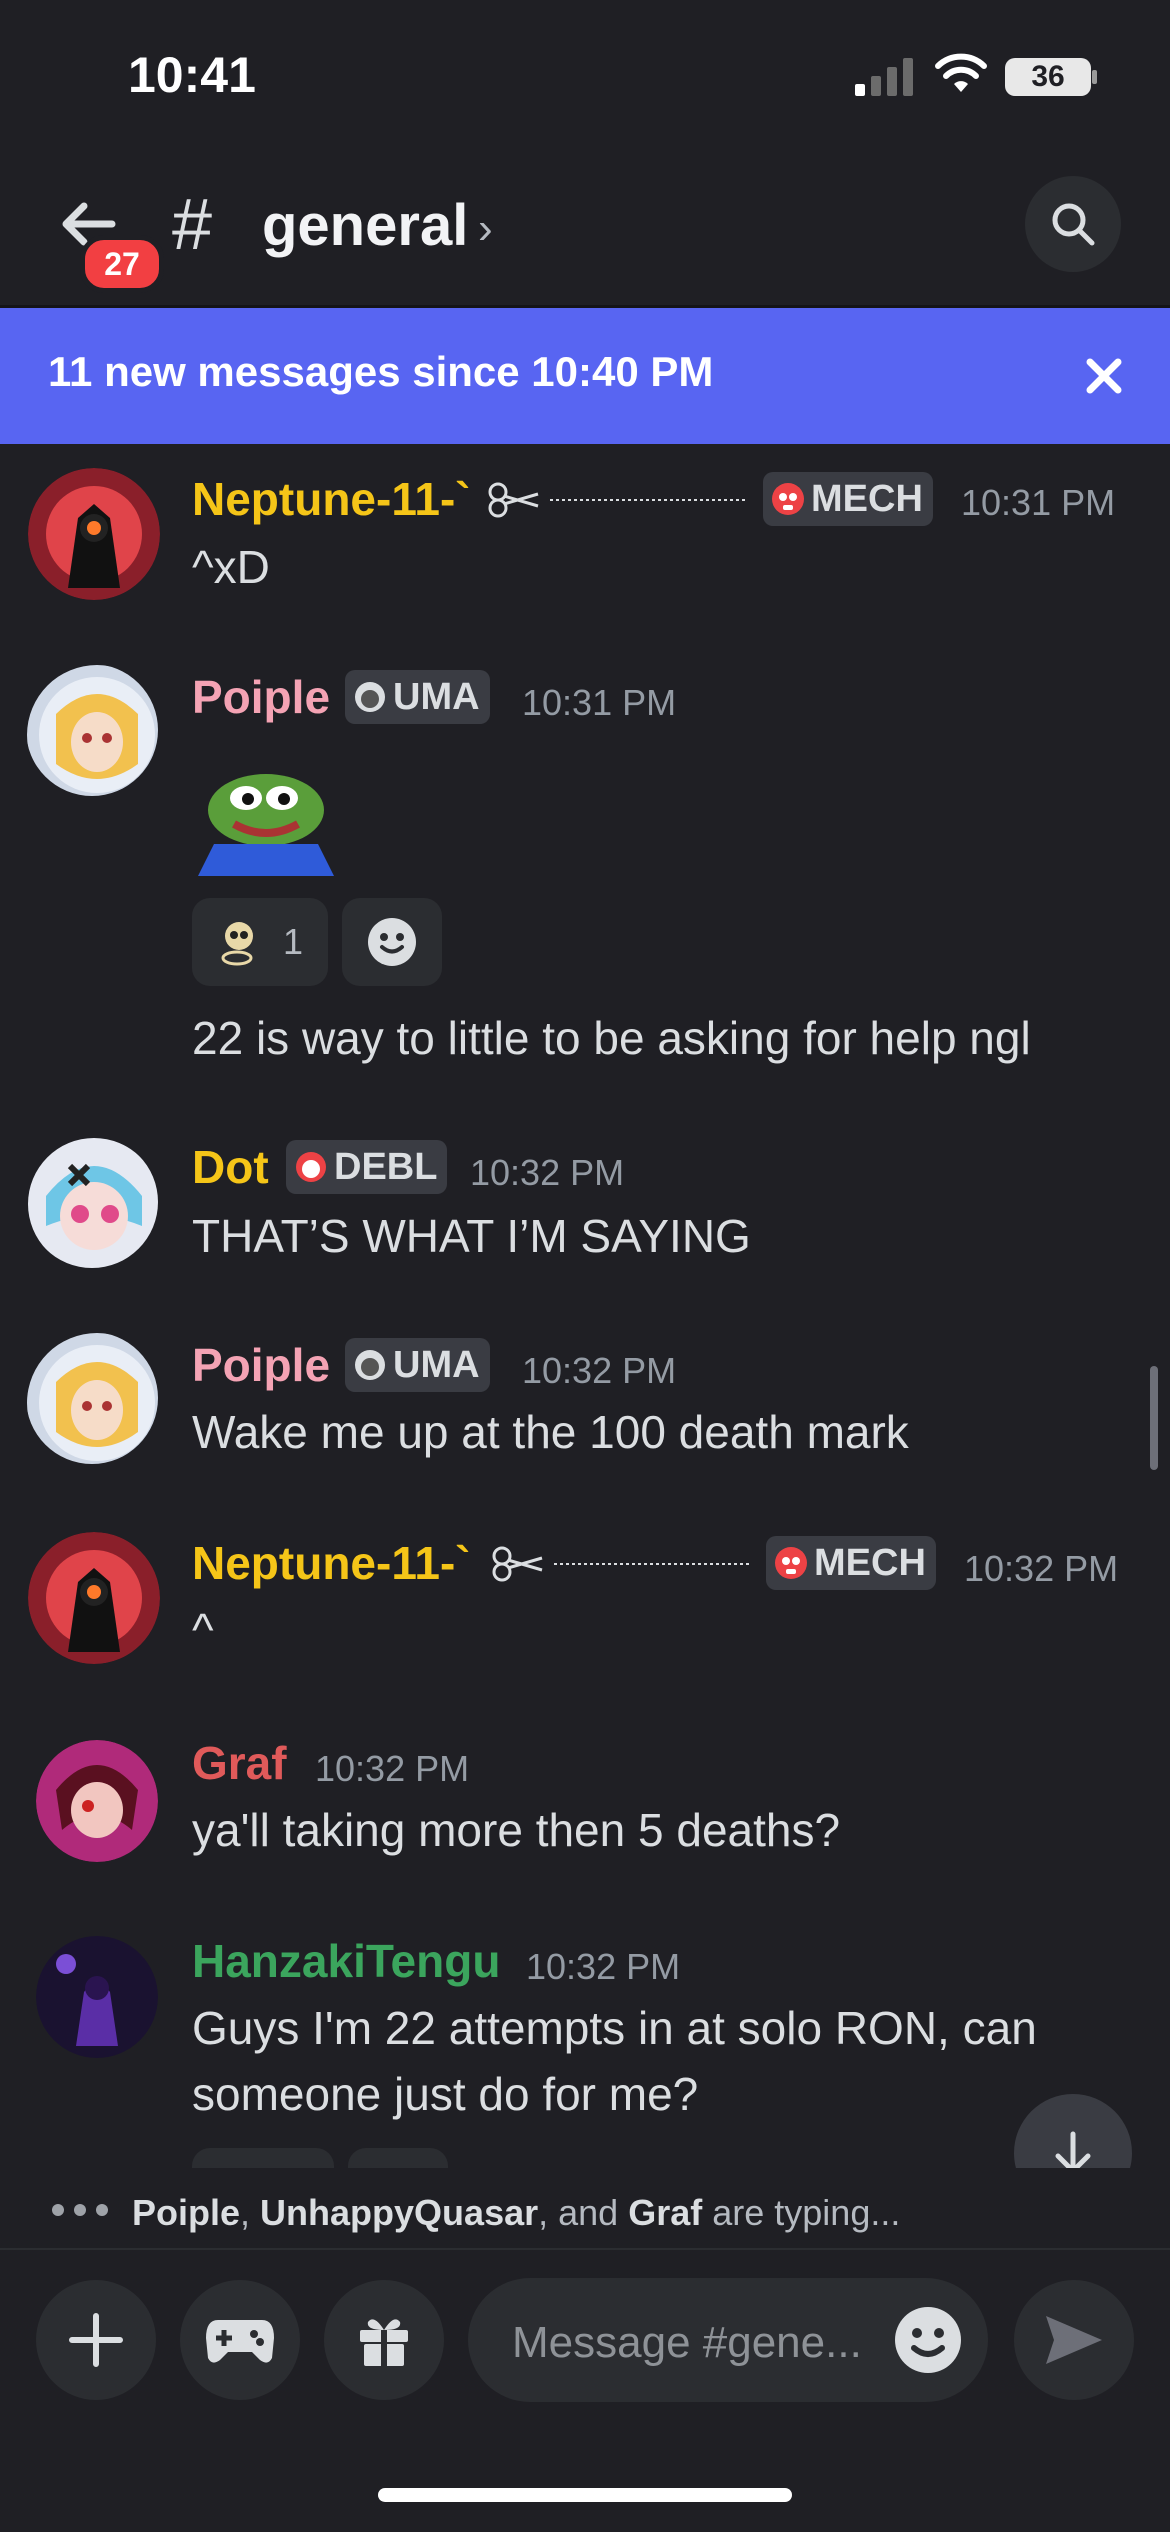  What do you see at coordinates (266, 825) in the screenshot?
I see `pepe-emoji-sticker` at bounding box center [266, 825].